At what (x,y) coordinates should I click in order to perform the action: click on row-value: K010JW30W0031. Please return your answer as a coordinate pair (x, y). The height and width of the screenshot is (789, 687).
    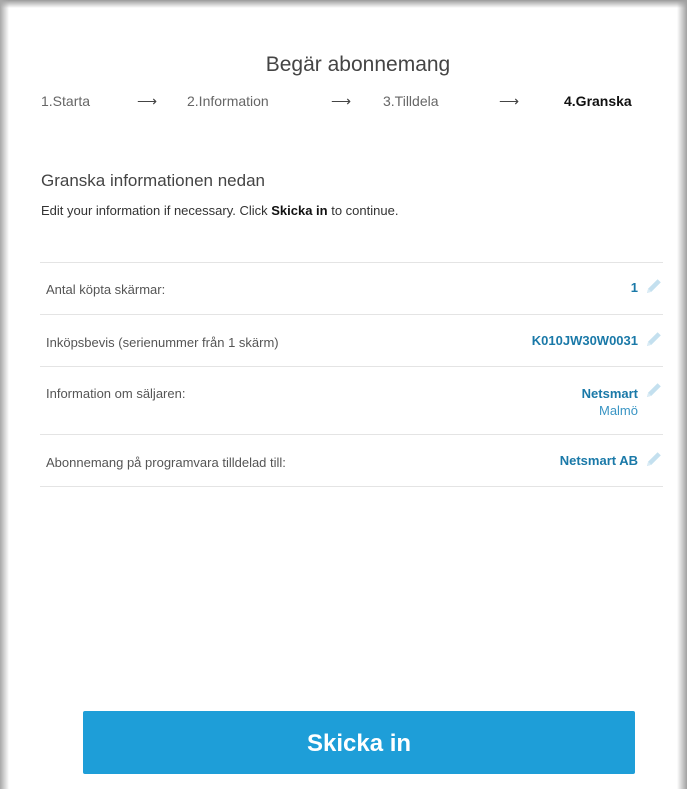
    Looking at the image, I should click on (584, 340).